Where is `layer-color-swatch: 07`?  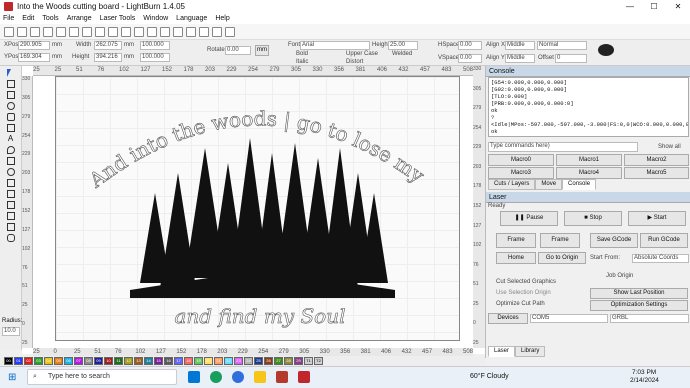
layer-color-swatch: 07 is located at coordinates (78, 361).